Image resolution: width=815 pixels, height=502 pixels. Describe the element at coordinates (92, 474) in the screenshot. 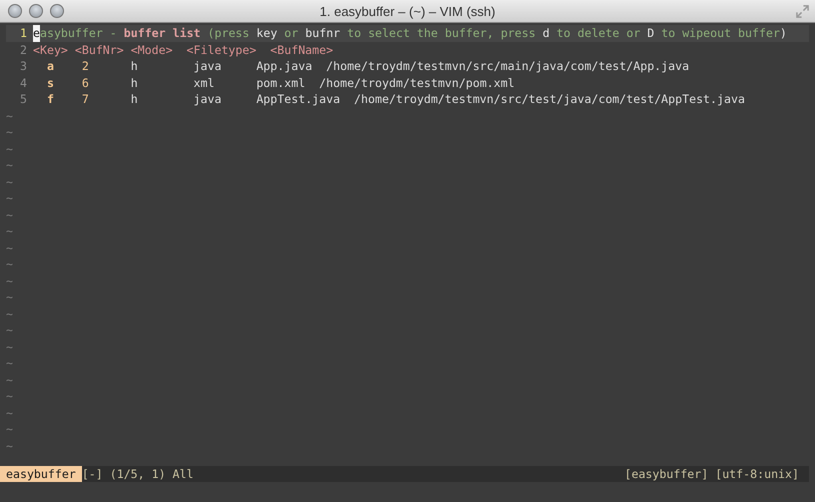

I see `modified-flag-text: [-]` at that location.